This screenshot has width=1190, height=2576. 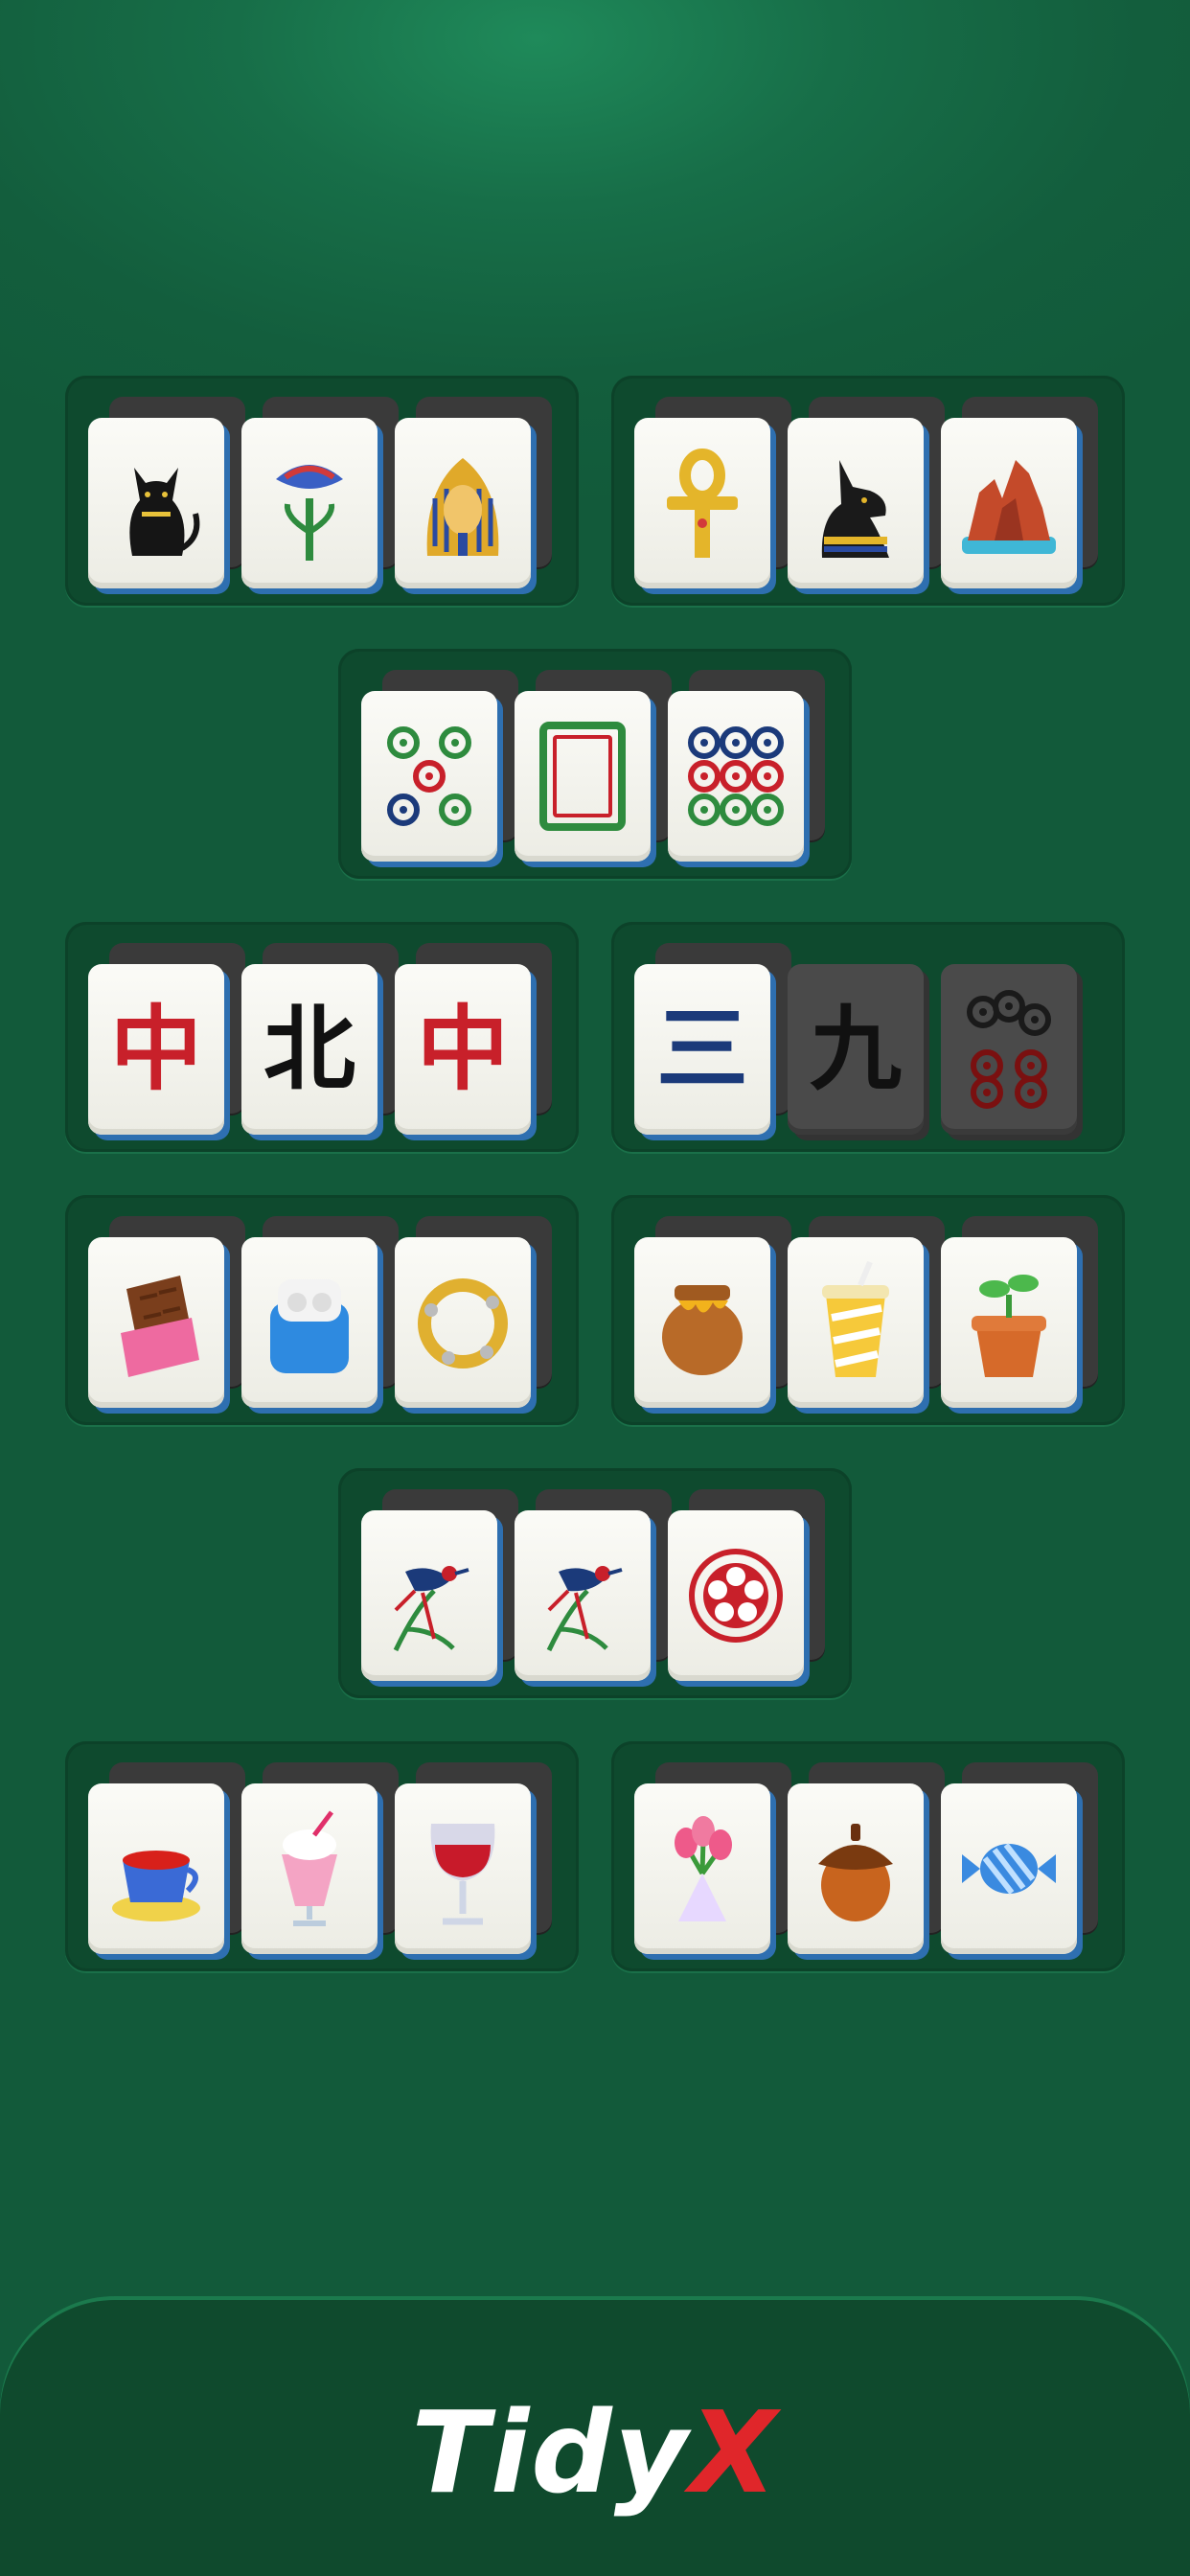 I want to click on white-dragon-icon, so click(x=583, y=776).